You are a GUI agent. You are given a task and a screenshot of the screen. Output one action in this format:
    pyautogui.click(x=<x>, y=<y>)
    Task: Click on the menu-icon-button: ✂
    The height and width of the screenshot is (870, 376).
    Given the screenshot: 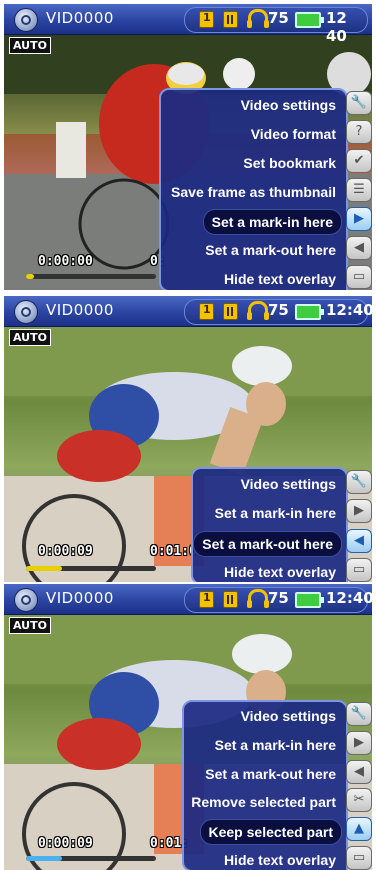 What is the action you would take?
    pyautogui.click(x=359, y=800)
    